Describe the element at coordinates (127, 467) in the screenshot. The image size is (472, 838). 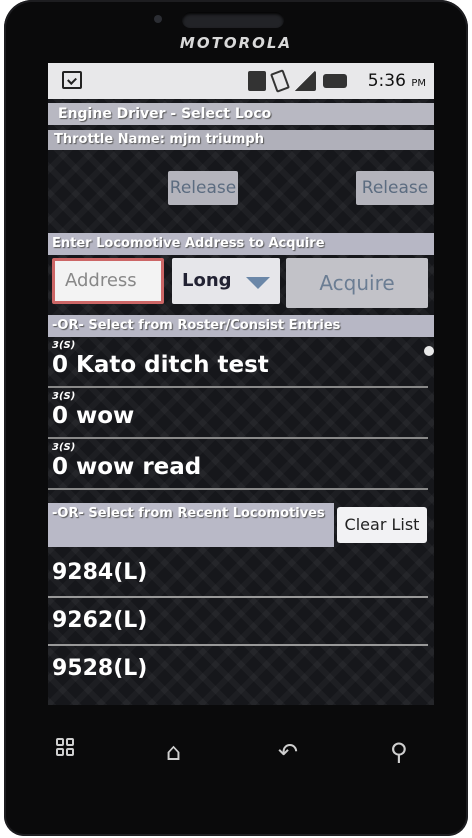
I see `roster-item-name: 0 wow read` at that location.